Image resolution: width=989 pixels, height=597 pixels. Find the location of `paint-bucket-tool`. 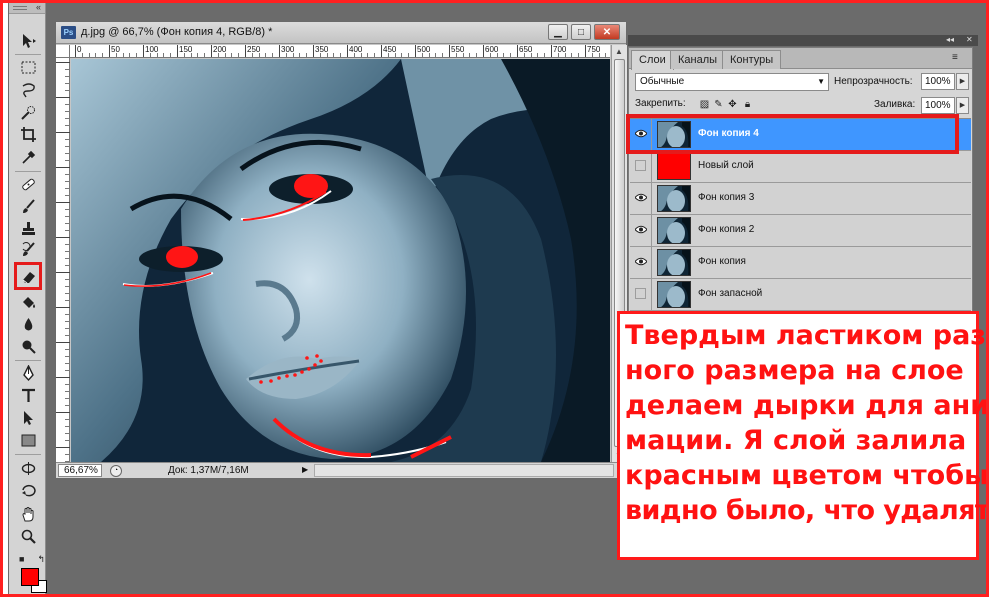

paint-bucket-tool is located at coordinates (28, 302).